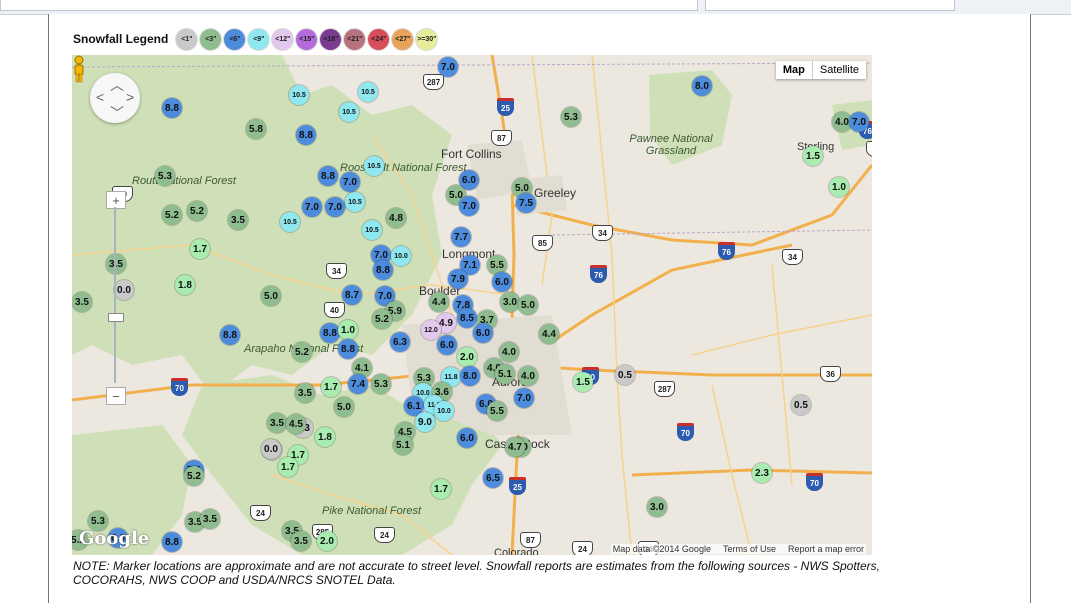  I want to click on terms-link: Terms of Use, so click(749, 549).